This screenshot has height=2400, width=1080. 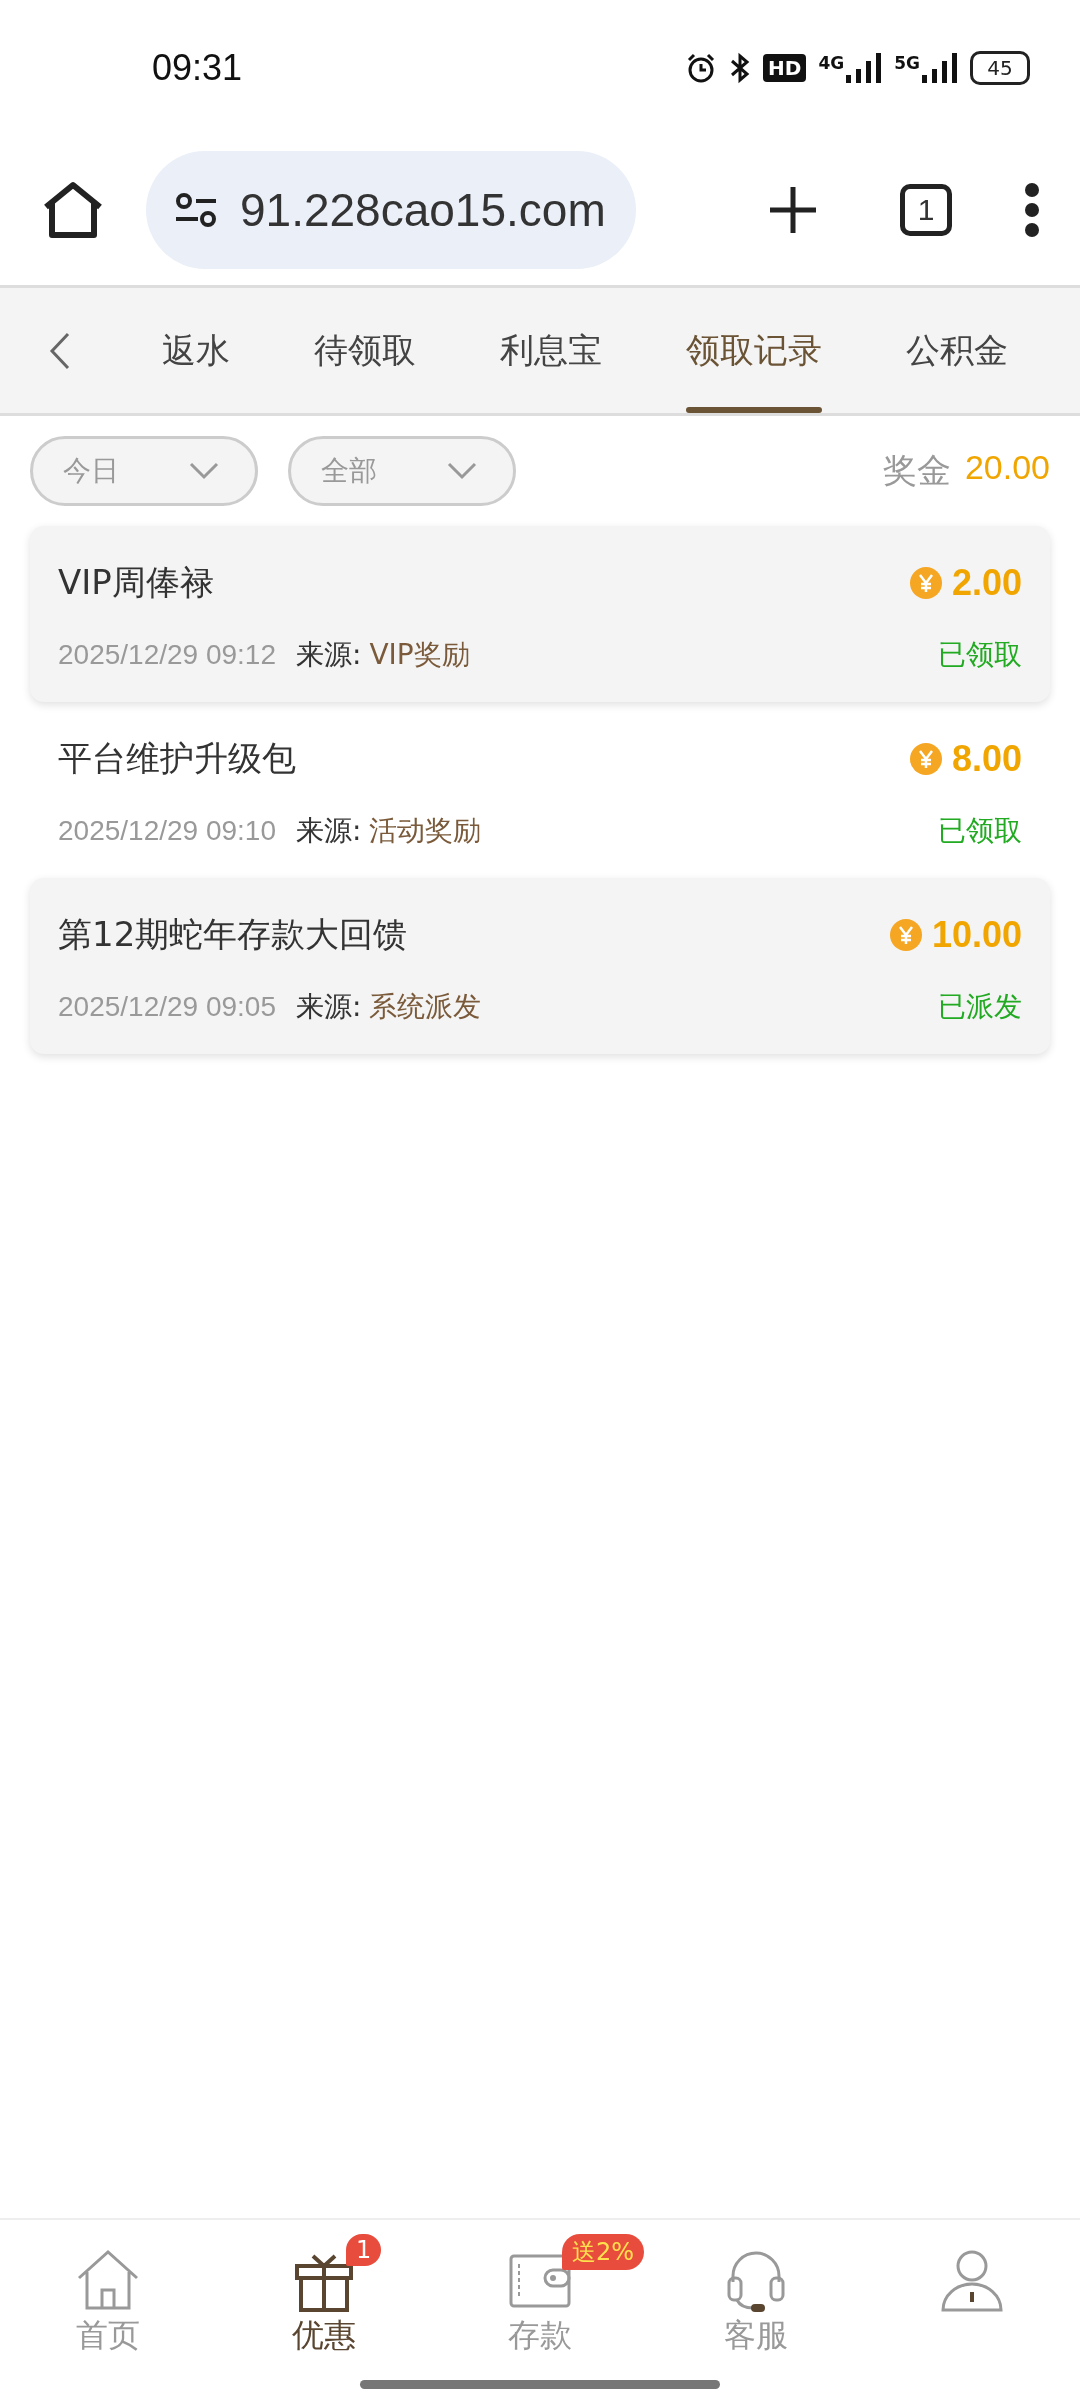 What do you see at coordinates (957, 350) in the screenshot?
I see `category-tab: 公积金` at bounding box center [957, 350].